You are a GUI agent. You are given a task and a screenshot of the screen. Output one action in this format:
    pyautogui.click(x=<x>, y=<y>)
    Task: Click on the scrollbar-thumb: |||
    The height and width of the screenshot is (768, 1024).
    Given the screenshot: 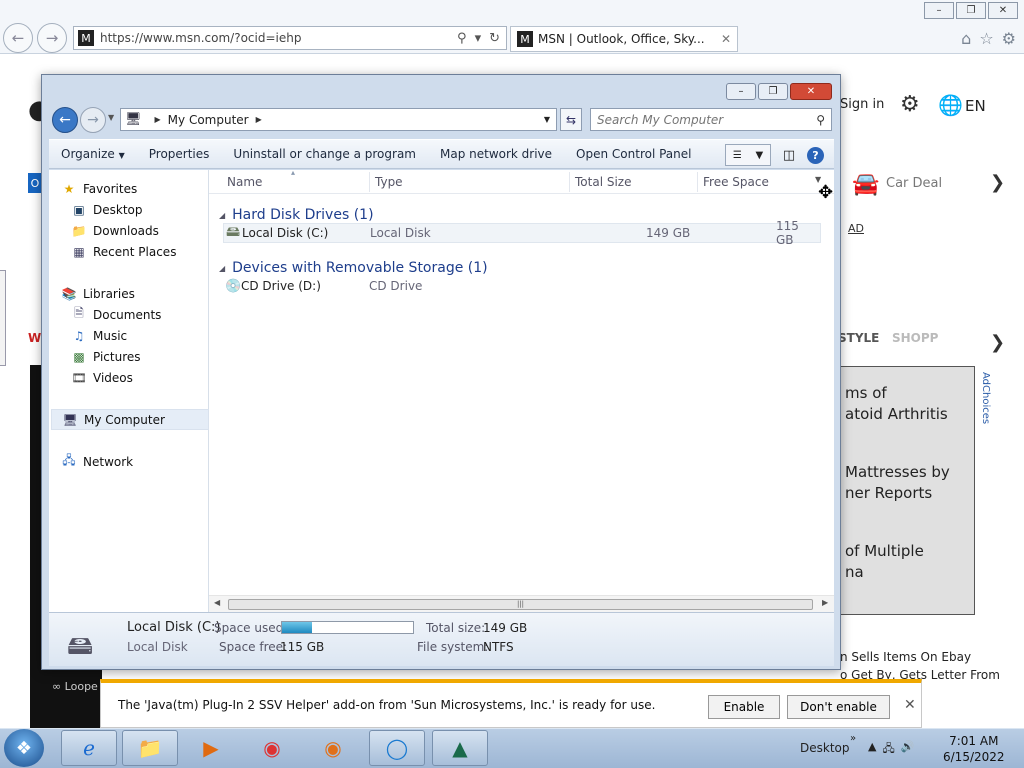 What is the action you would take?
    pyautogui.click(x=520, y=604)
    